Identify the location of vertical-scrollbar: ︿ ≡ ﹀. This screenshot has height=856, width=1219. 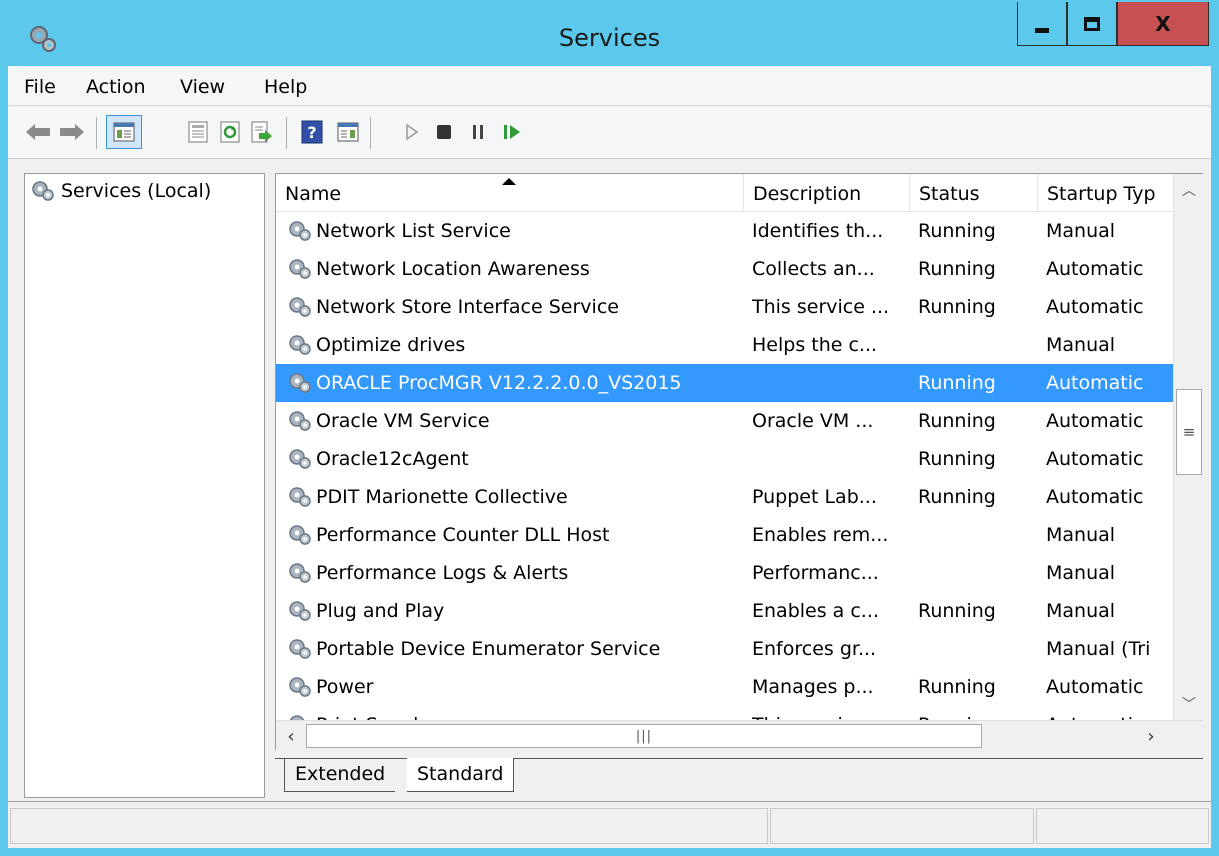
(1188, 447).